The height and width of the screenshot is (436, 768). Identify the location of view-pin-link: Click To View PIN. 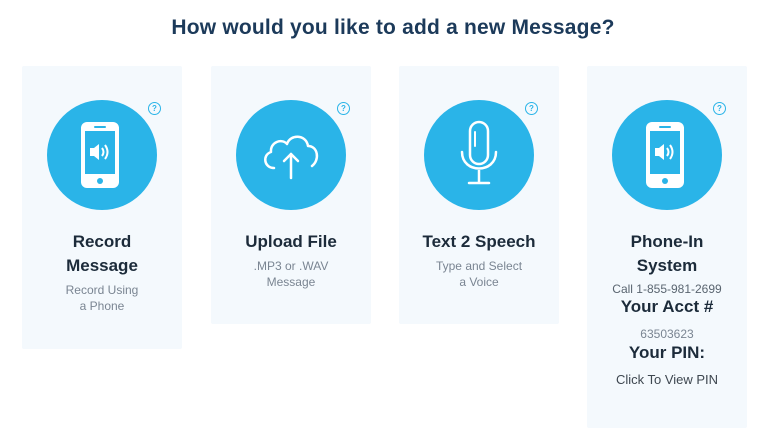
(667, 379).